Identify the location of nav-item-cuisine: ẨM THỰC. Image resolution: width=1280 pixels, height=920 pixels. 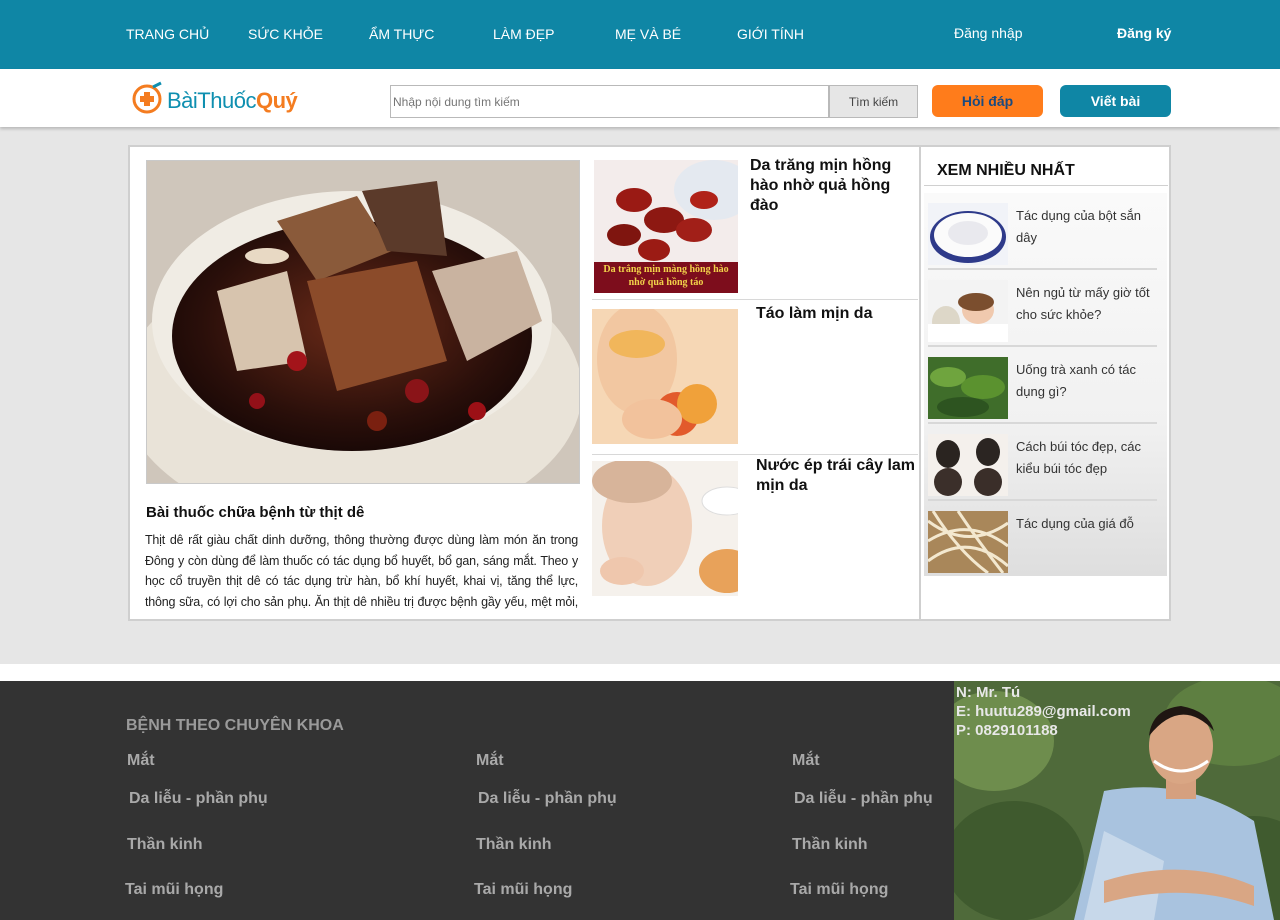
(401, 34).